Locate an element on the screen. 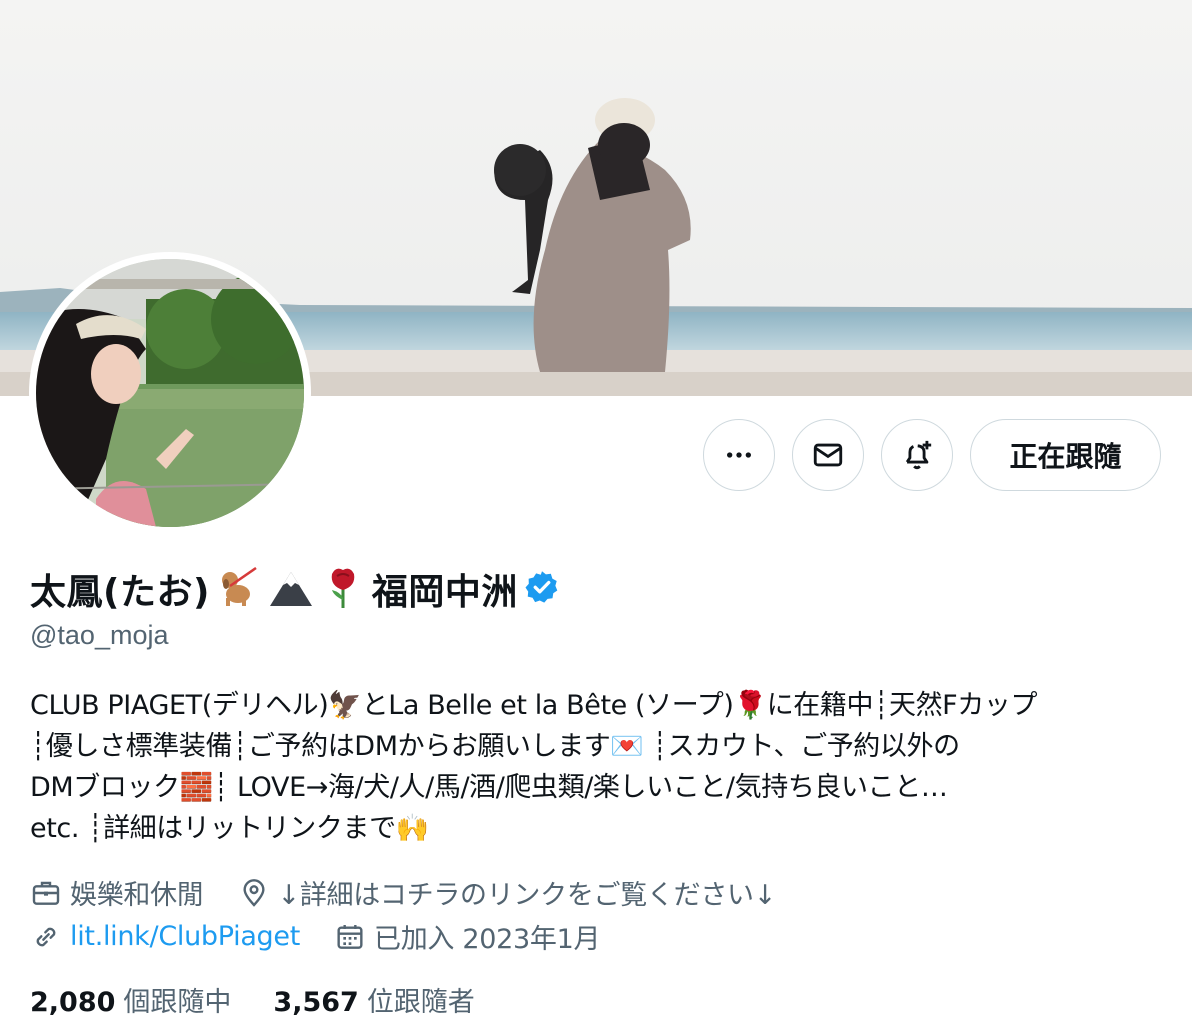 The width and height of the screenshot is (1192, 1026). mail-icon is located at coordinates (828, 455).